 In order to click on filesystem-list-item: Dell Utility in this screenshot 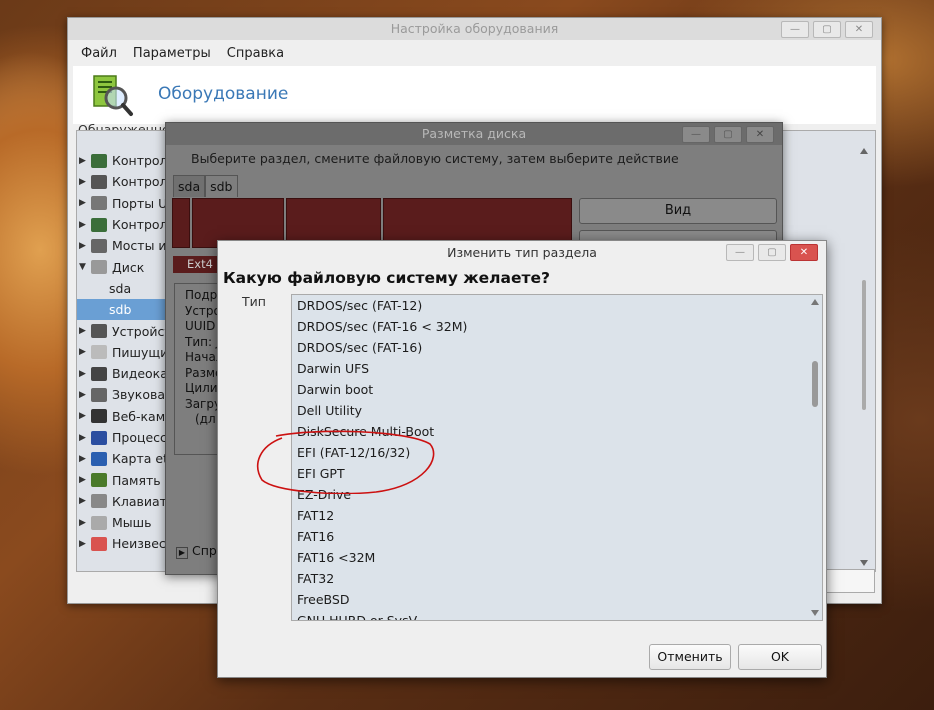, I will do `click(557, 410)`.